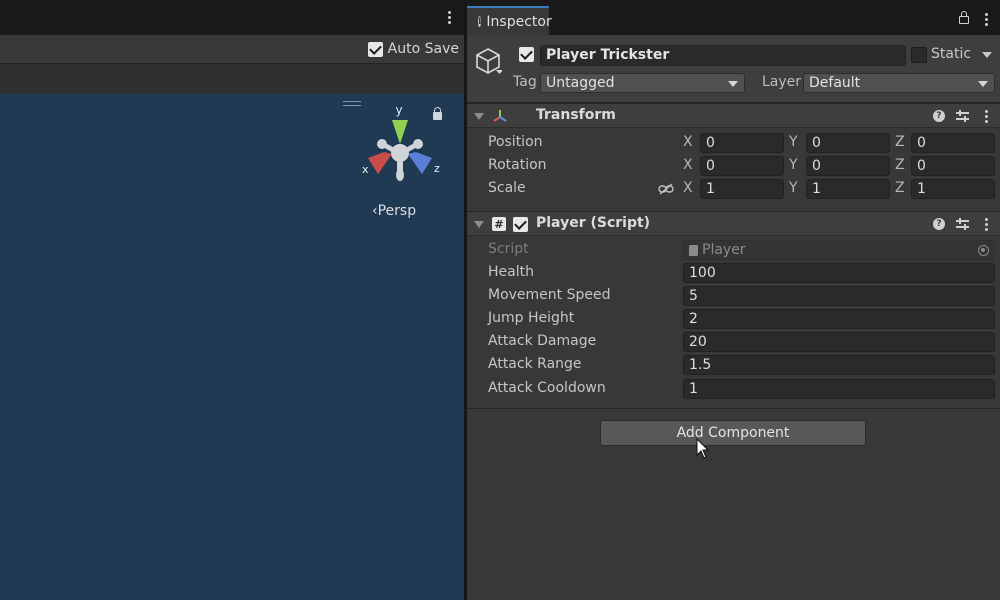 This screenshot has width=1000, height=600. Describe the element at coordinates (400, 150) in the screenshot. I see `orientation-gizmo: y x z` at that location.